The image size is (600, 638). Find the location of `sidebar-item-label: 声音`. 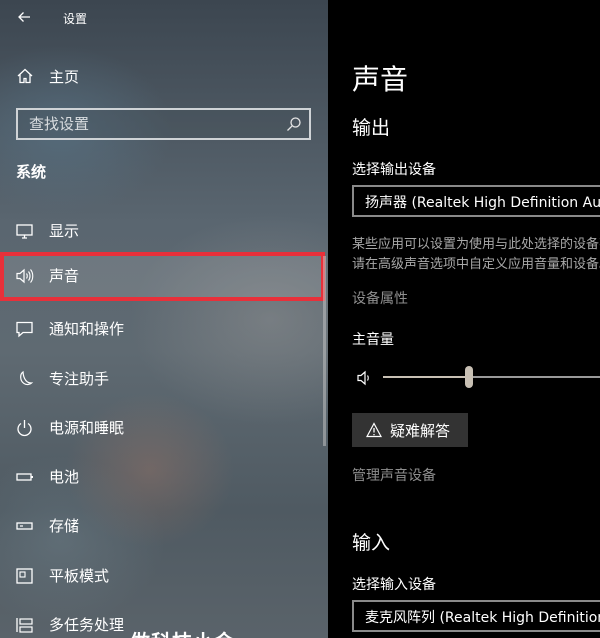

sidebar-item-label: 声音 is located at coordinates (64, 276).